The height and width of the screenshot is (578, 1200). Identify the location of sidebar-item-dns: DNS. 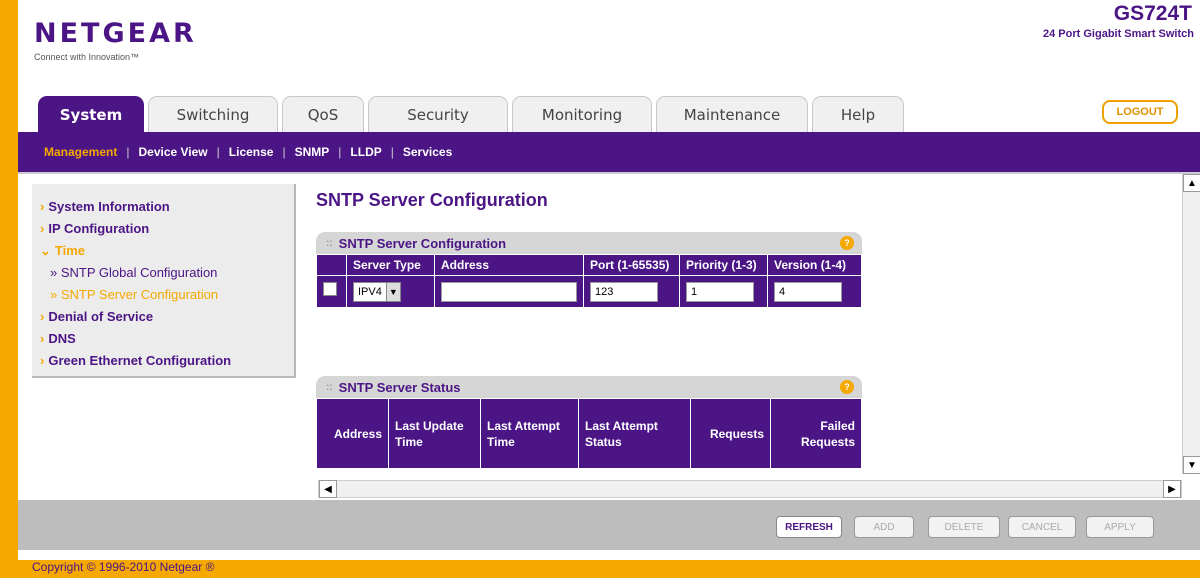
(167, 339).